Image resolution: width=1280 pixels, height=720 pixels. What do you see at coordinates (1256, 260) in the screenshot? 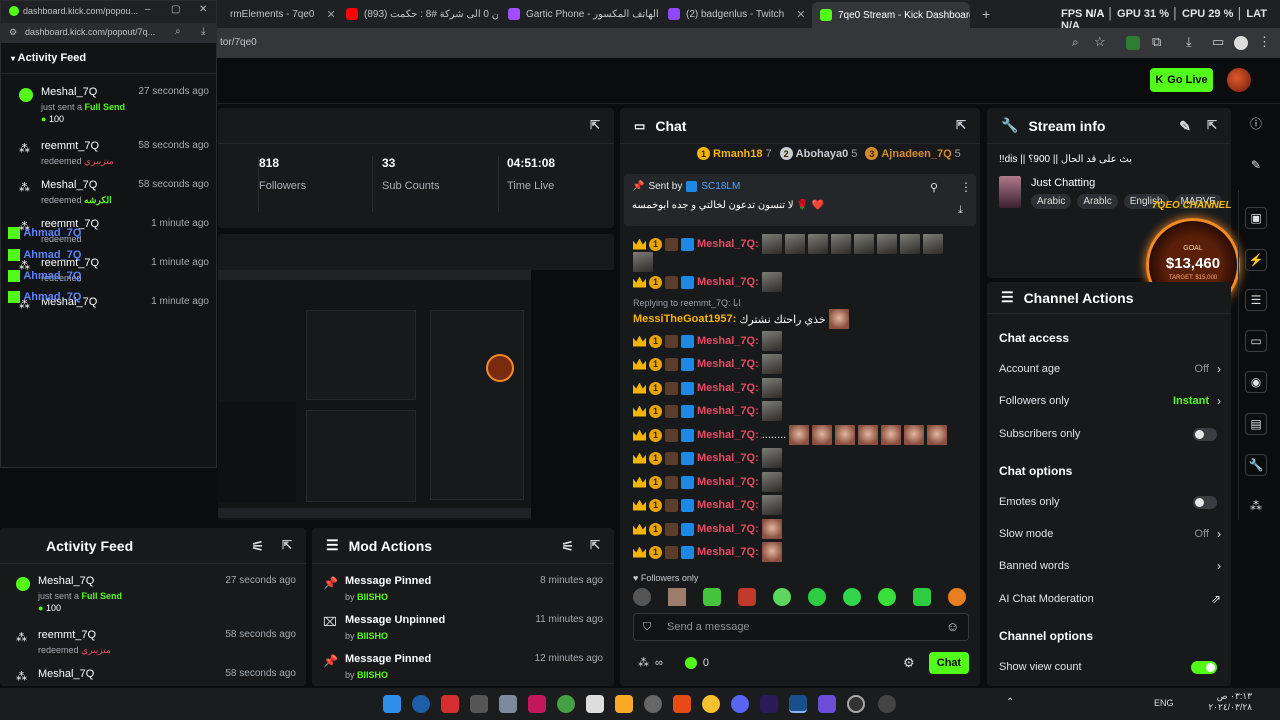
I see `lightning-icon: ⚡` at bounding box center [1256, 260].